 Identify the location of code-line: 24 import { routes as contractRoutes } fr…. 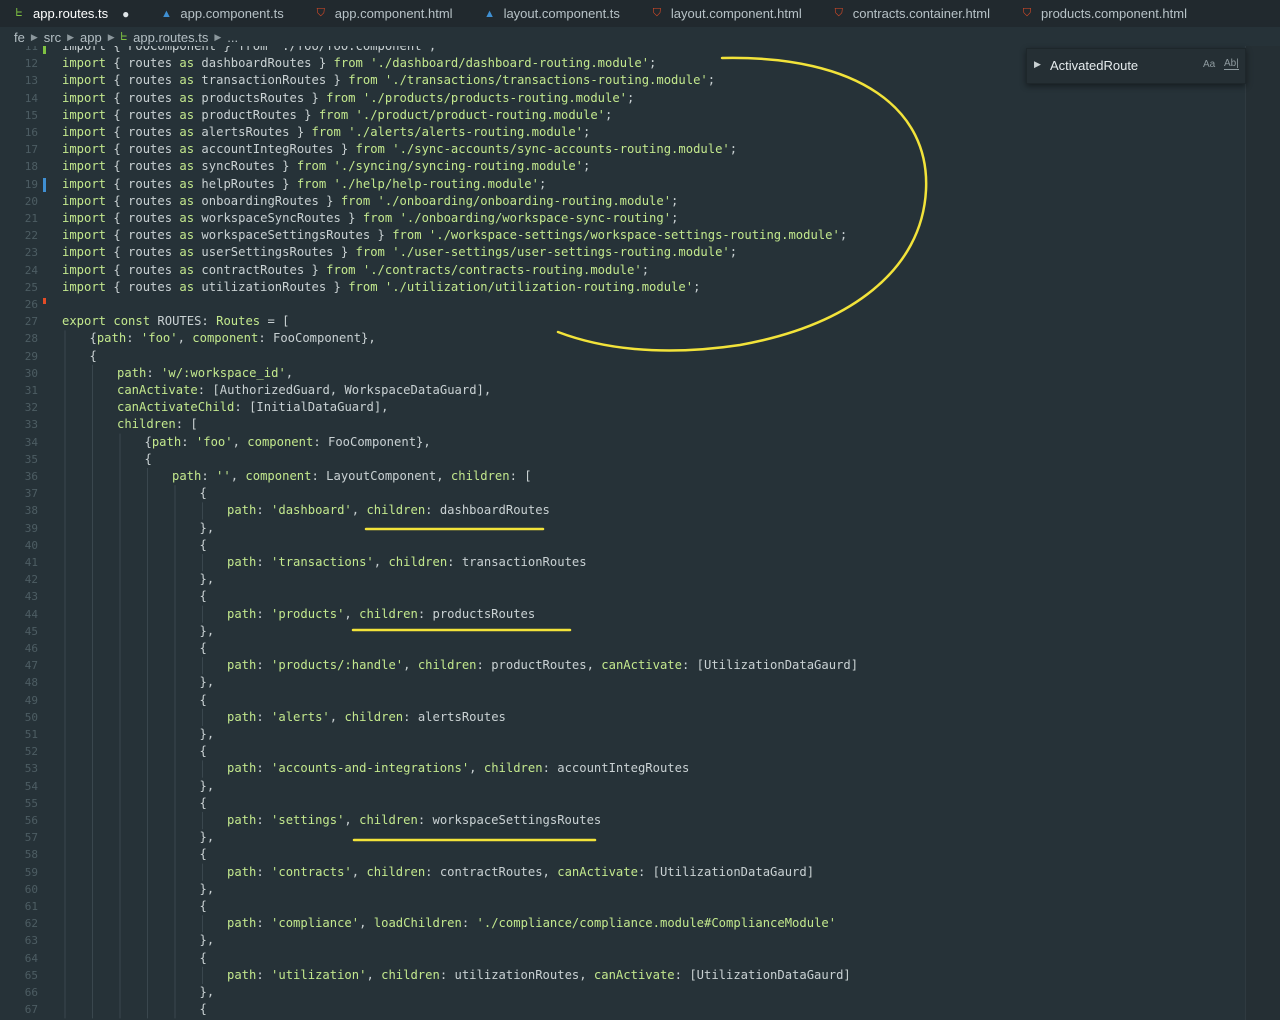
(622, 270).